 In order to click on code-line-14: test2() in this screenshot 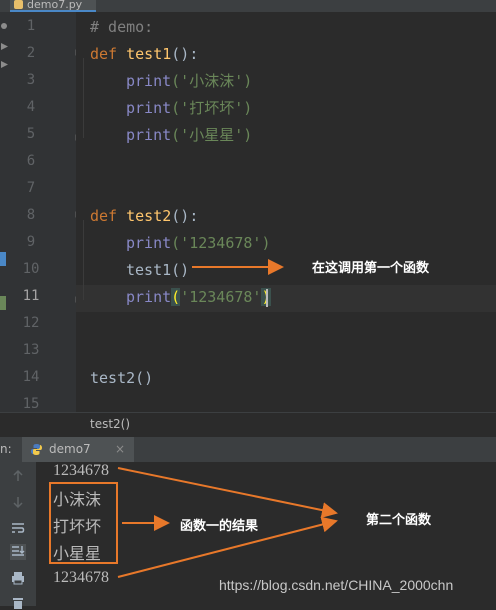, I will do `click(121, 378)`.